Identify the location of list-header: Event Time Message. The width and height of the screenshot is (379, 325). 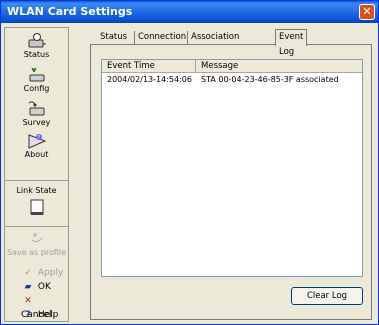
(232, 66).